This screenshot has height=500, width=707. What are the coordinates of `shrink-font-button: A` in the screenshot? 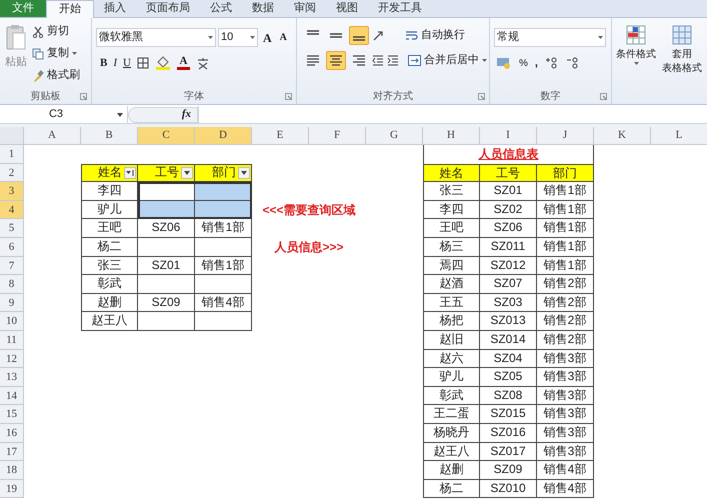 It's located at (283, 37).